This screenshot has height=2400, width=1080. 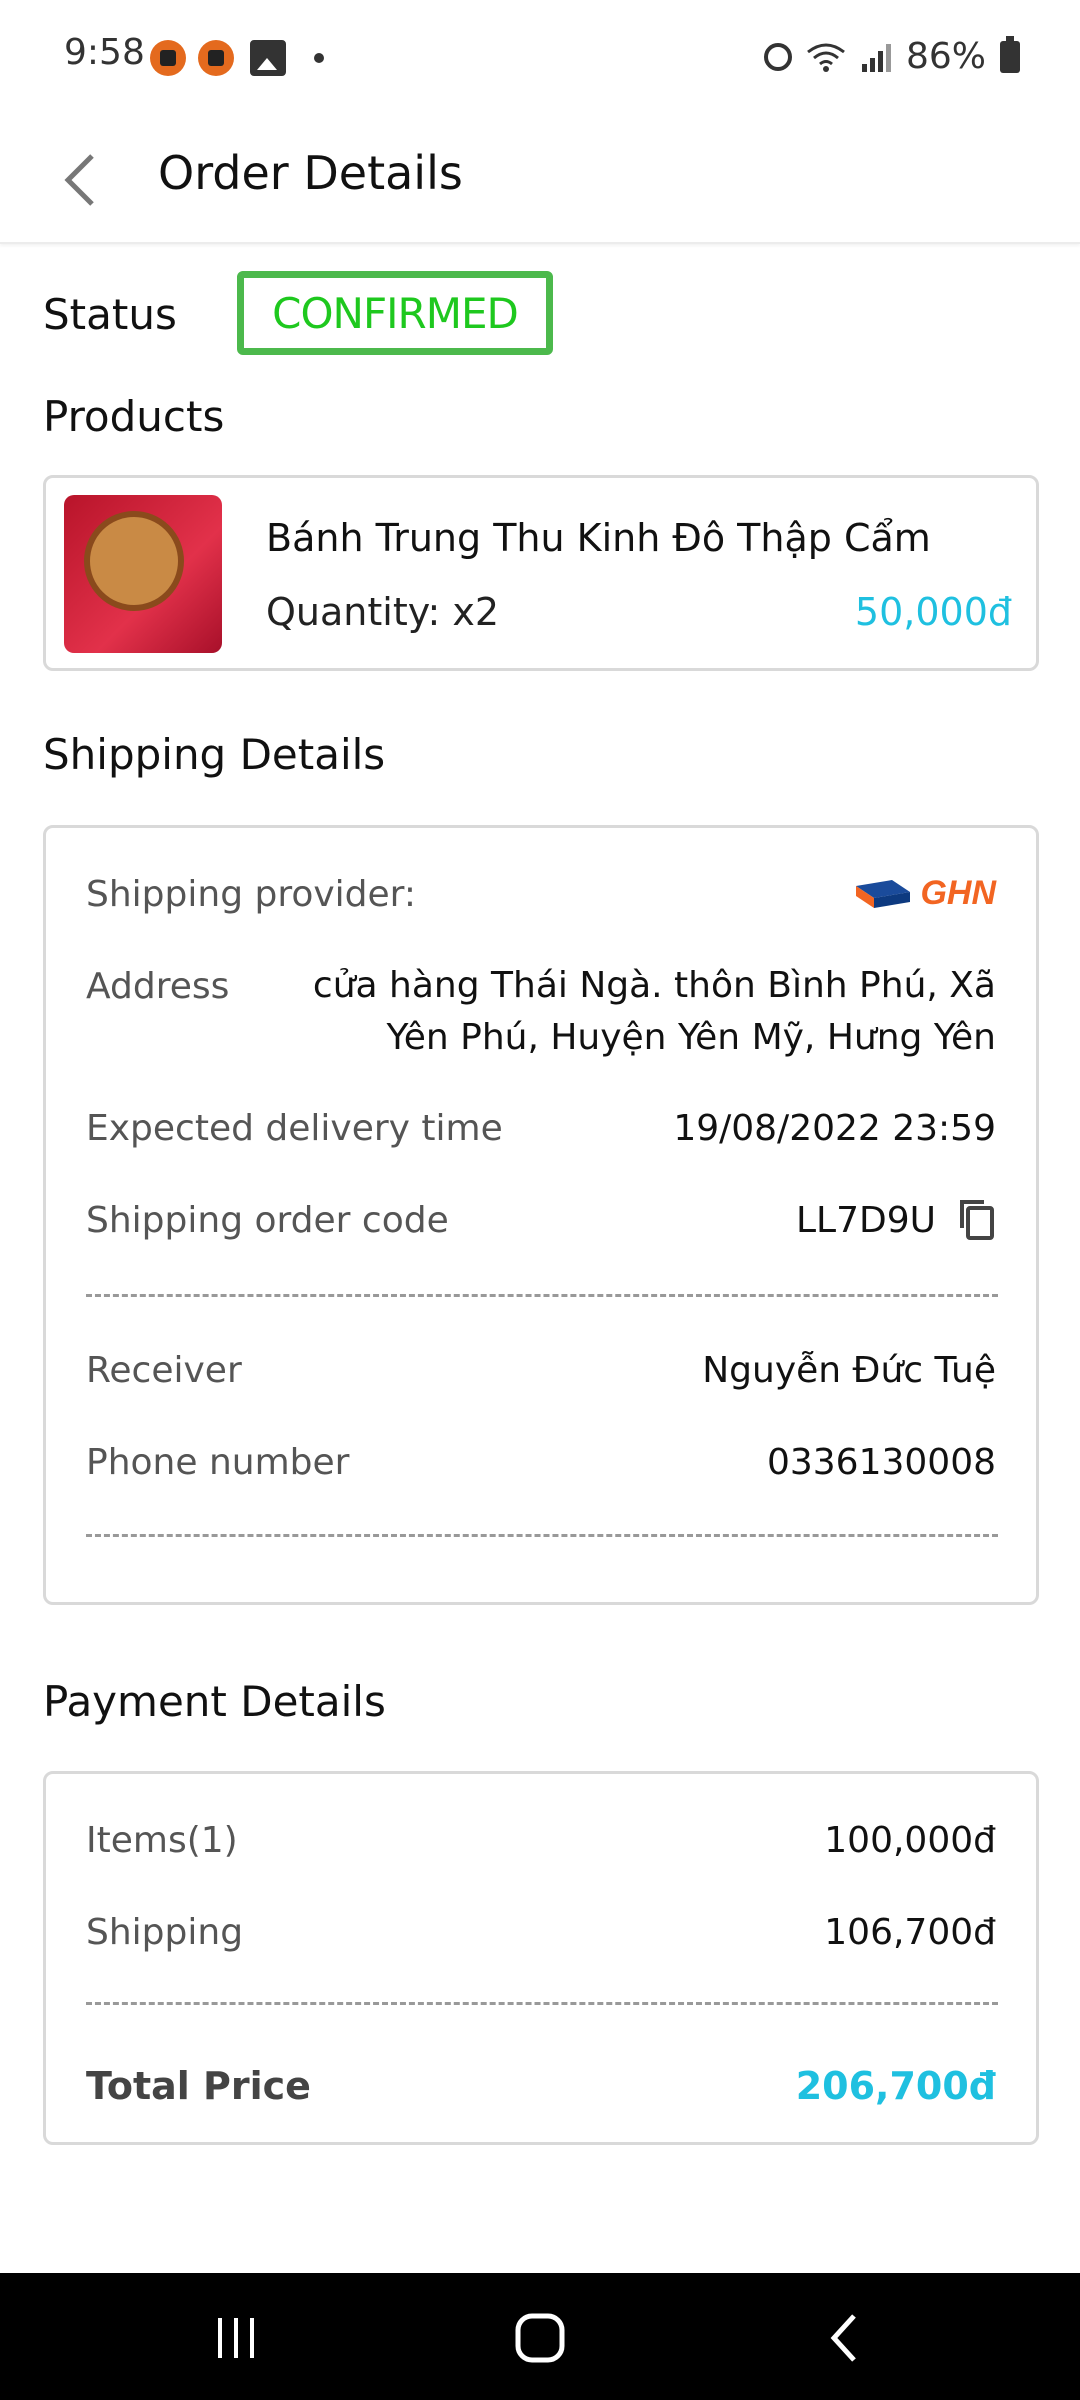 I want to click on ghn-logo: GHN, so click(x=924, y=893).